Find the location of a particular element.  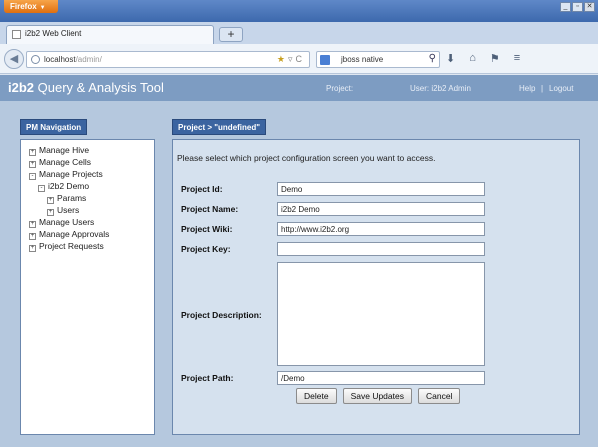

nav-item: + Project Requests is located at coordinates (69, 246).